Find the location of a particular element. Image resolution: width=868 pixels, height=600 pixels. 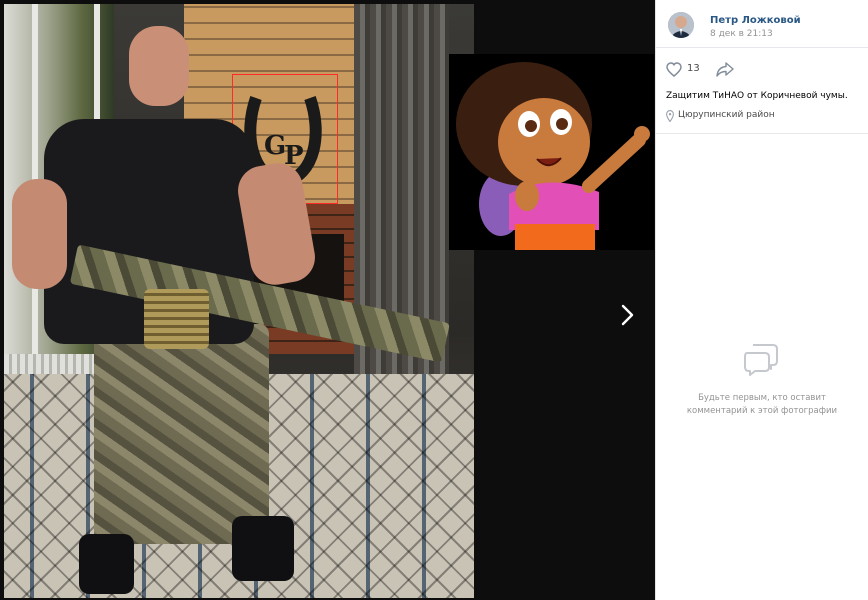

post-caption: Zащитим ТиНАО от Коричневой чумы. is located at coordinates (757, 96).